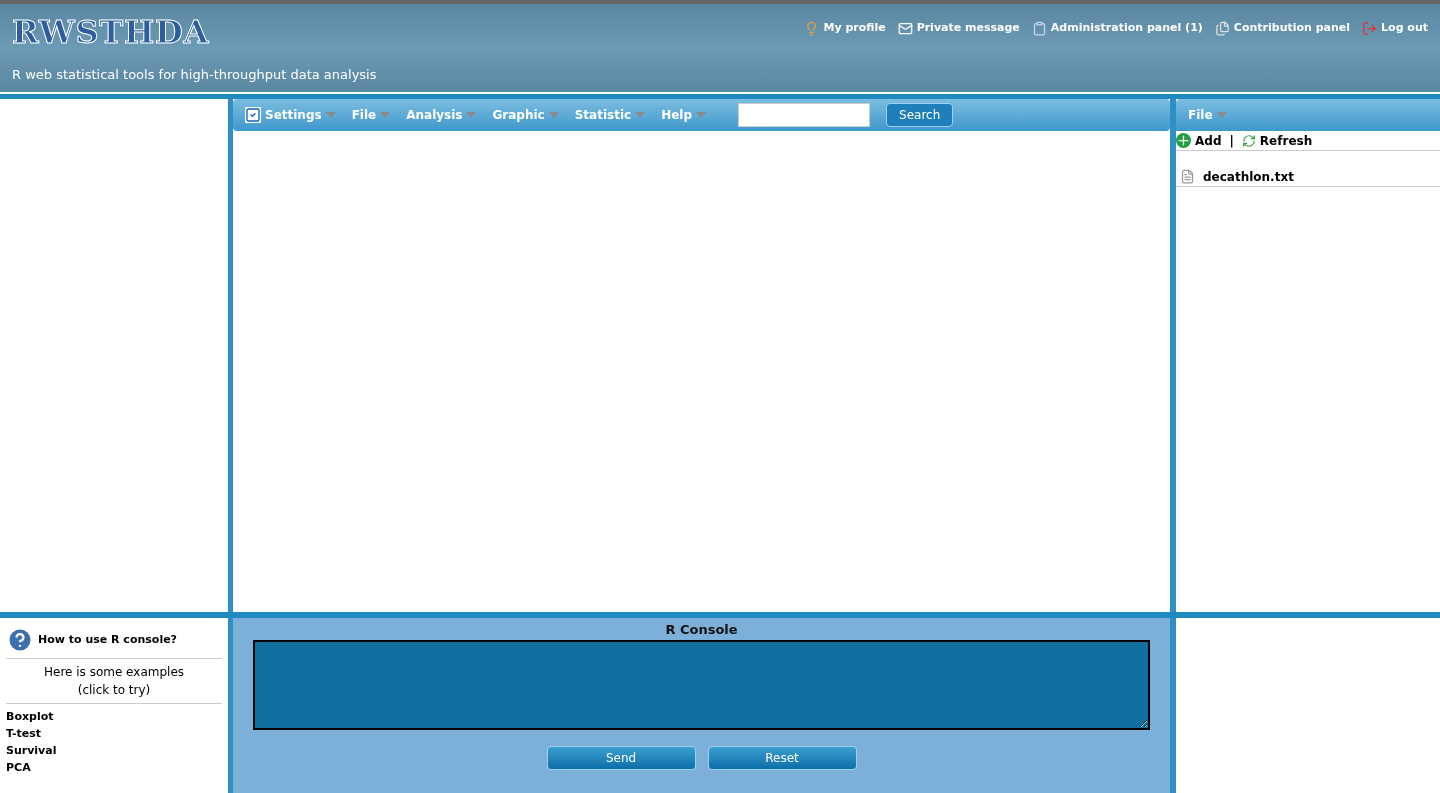 The height and width of the screenshot is (793, 1440). What do you see at coordinates (1277, 140) in the screenshot?
I see `file-action: Refresh` at bounding box center [1277, 140].